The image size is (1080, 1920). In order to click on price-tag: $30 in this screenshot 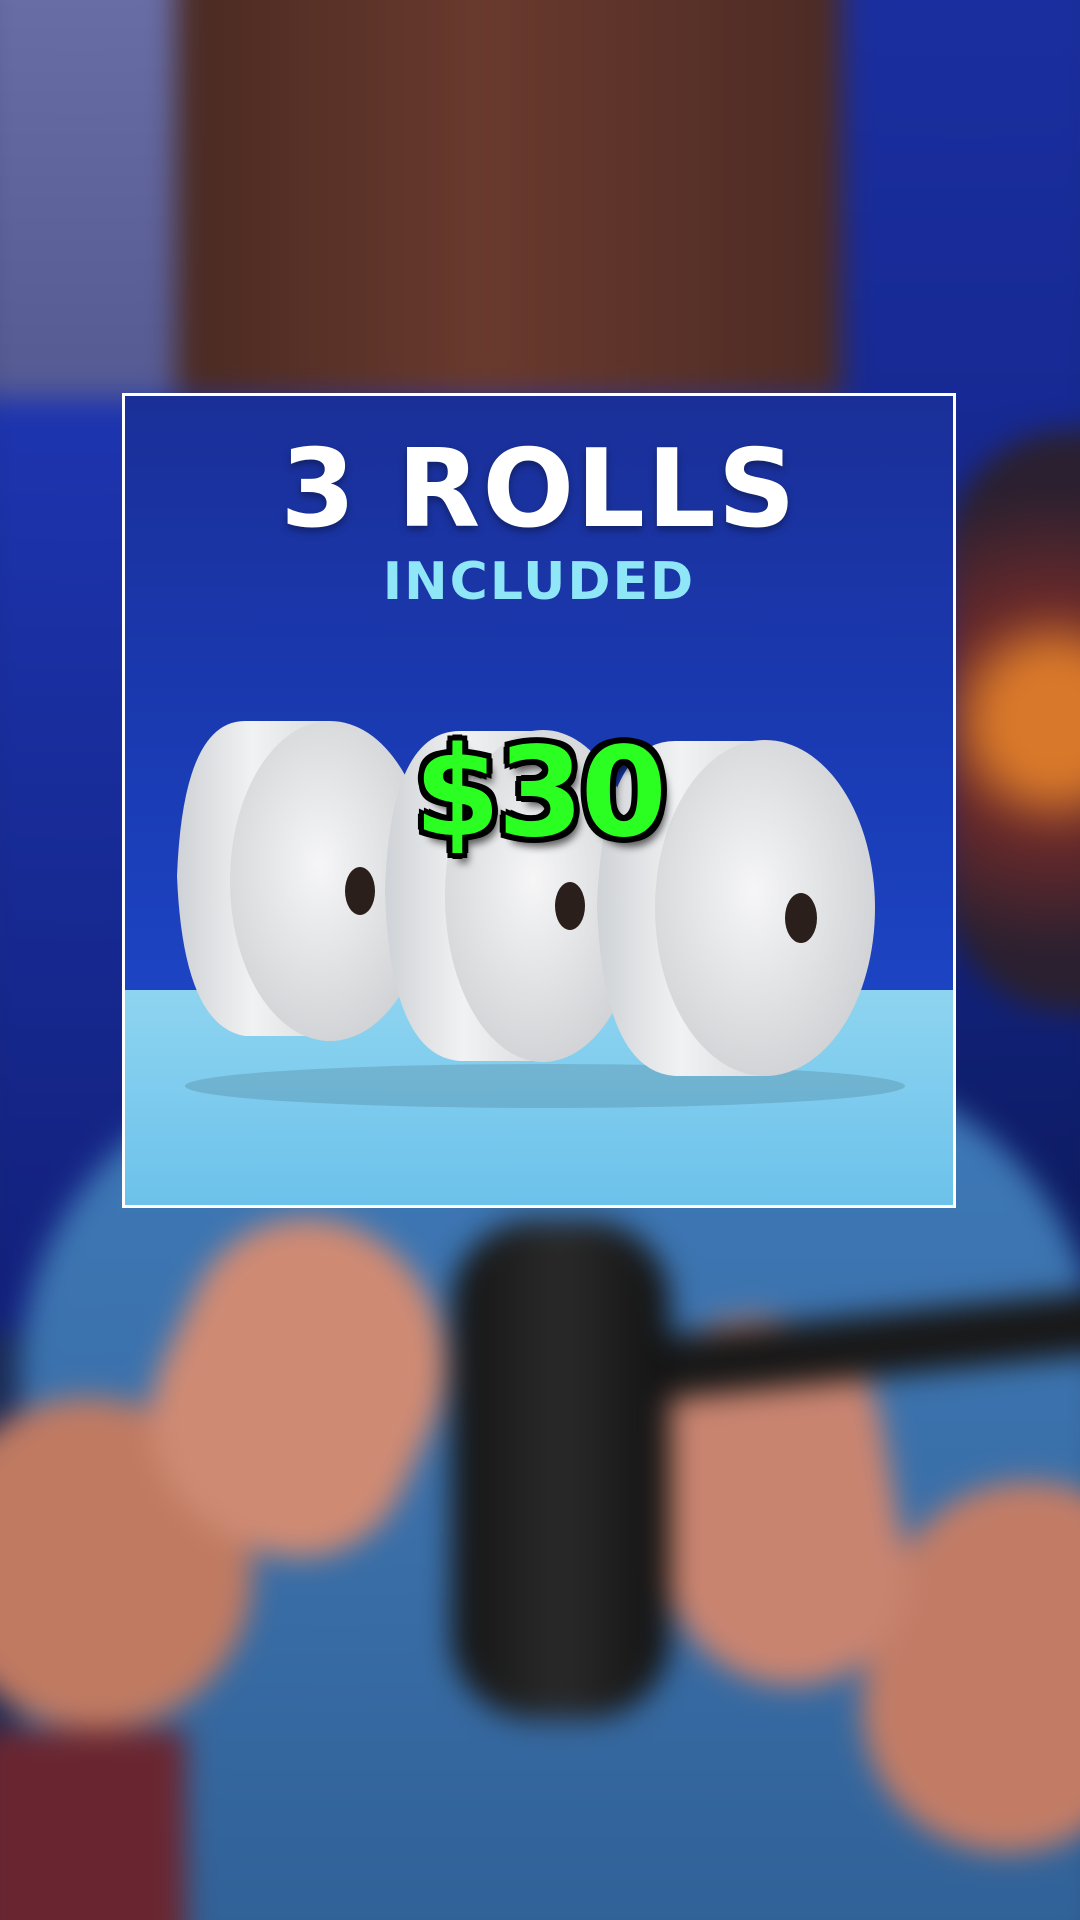, I will do `click(540, 793)`.